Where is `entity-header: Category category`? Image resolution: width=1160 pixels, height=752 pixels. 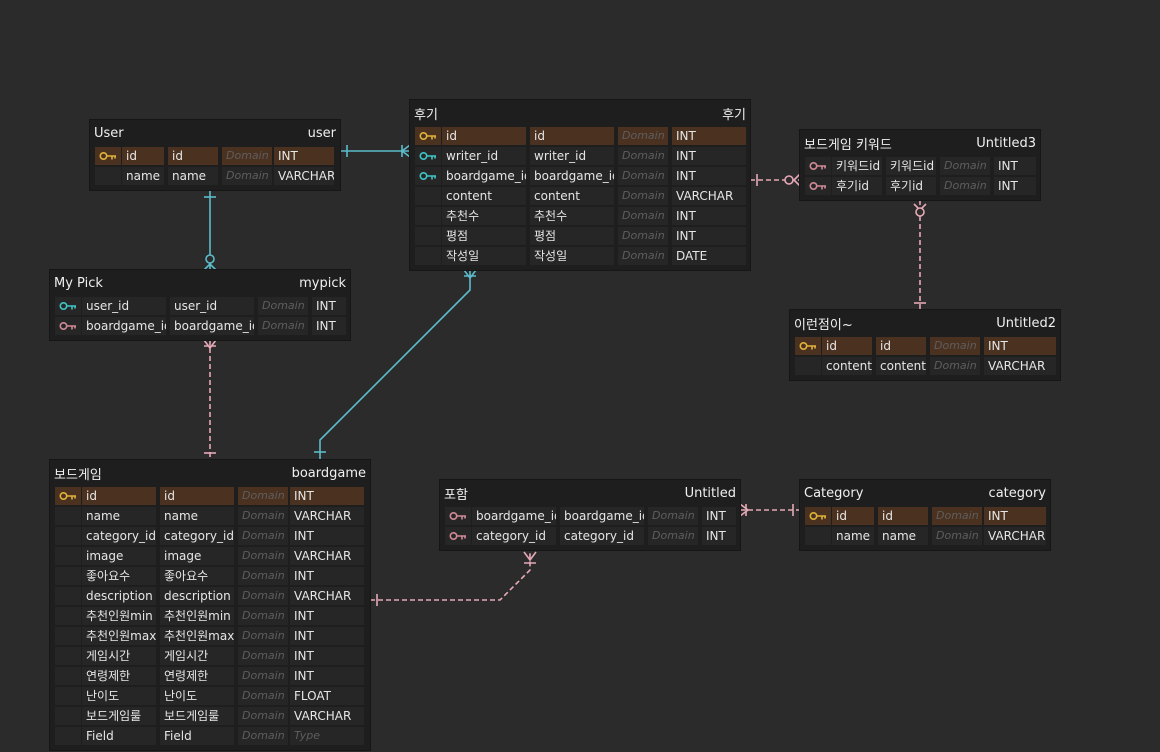
entity-header: Category category is located at coordinates (925, 493).